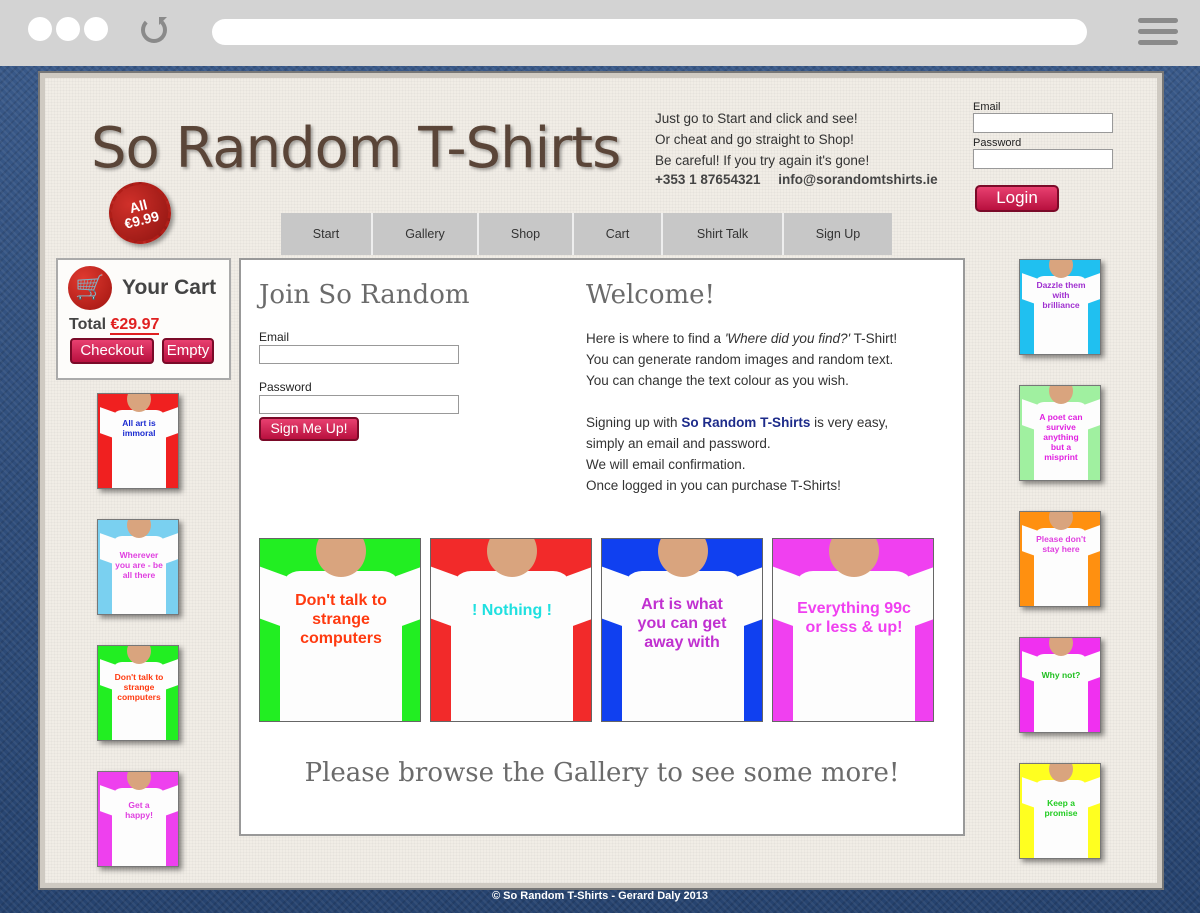 This screenshot has height=913, width=1200. Describe the element at coordinates (188, 351) in the screenshot. I see `empty-cart-button: Empty` at that location.